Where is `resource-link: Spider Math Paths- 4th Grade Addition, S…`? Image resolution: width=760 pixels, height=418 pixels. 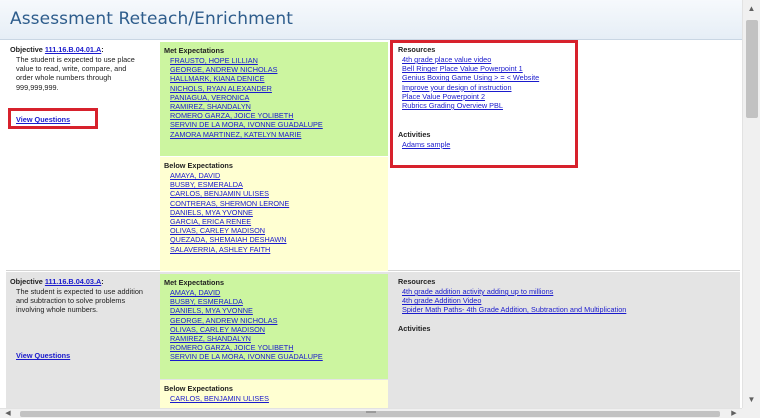 resource-link: Spider Math Paths- 4th Grade Addition, S… is located at coordinates (514, 309).